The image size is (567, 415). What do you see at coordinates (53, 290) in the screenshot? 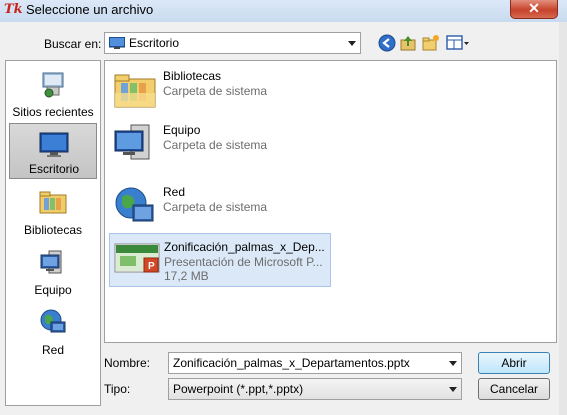
I see `place-label: Equipo` at bounding box center [53, 290].